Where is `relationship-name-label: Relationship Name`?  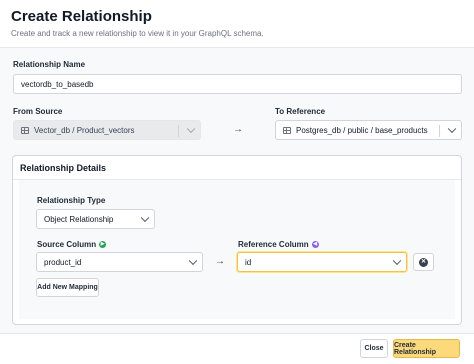 relationship-name-label: Relationship Name is located at coordinates (49, 64).